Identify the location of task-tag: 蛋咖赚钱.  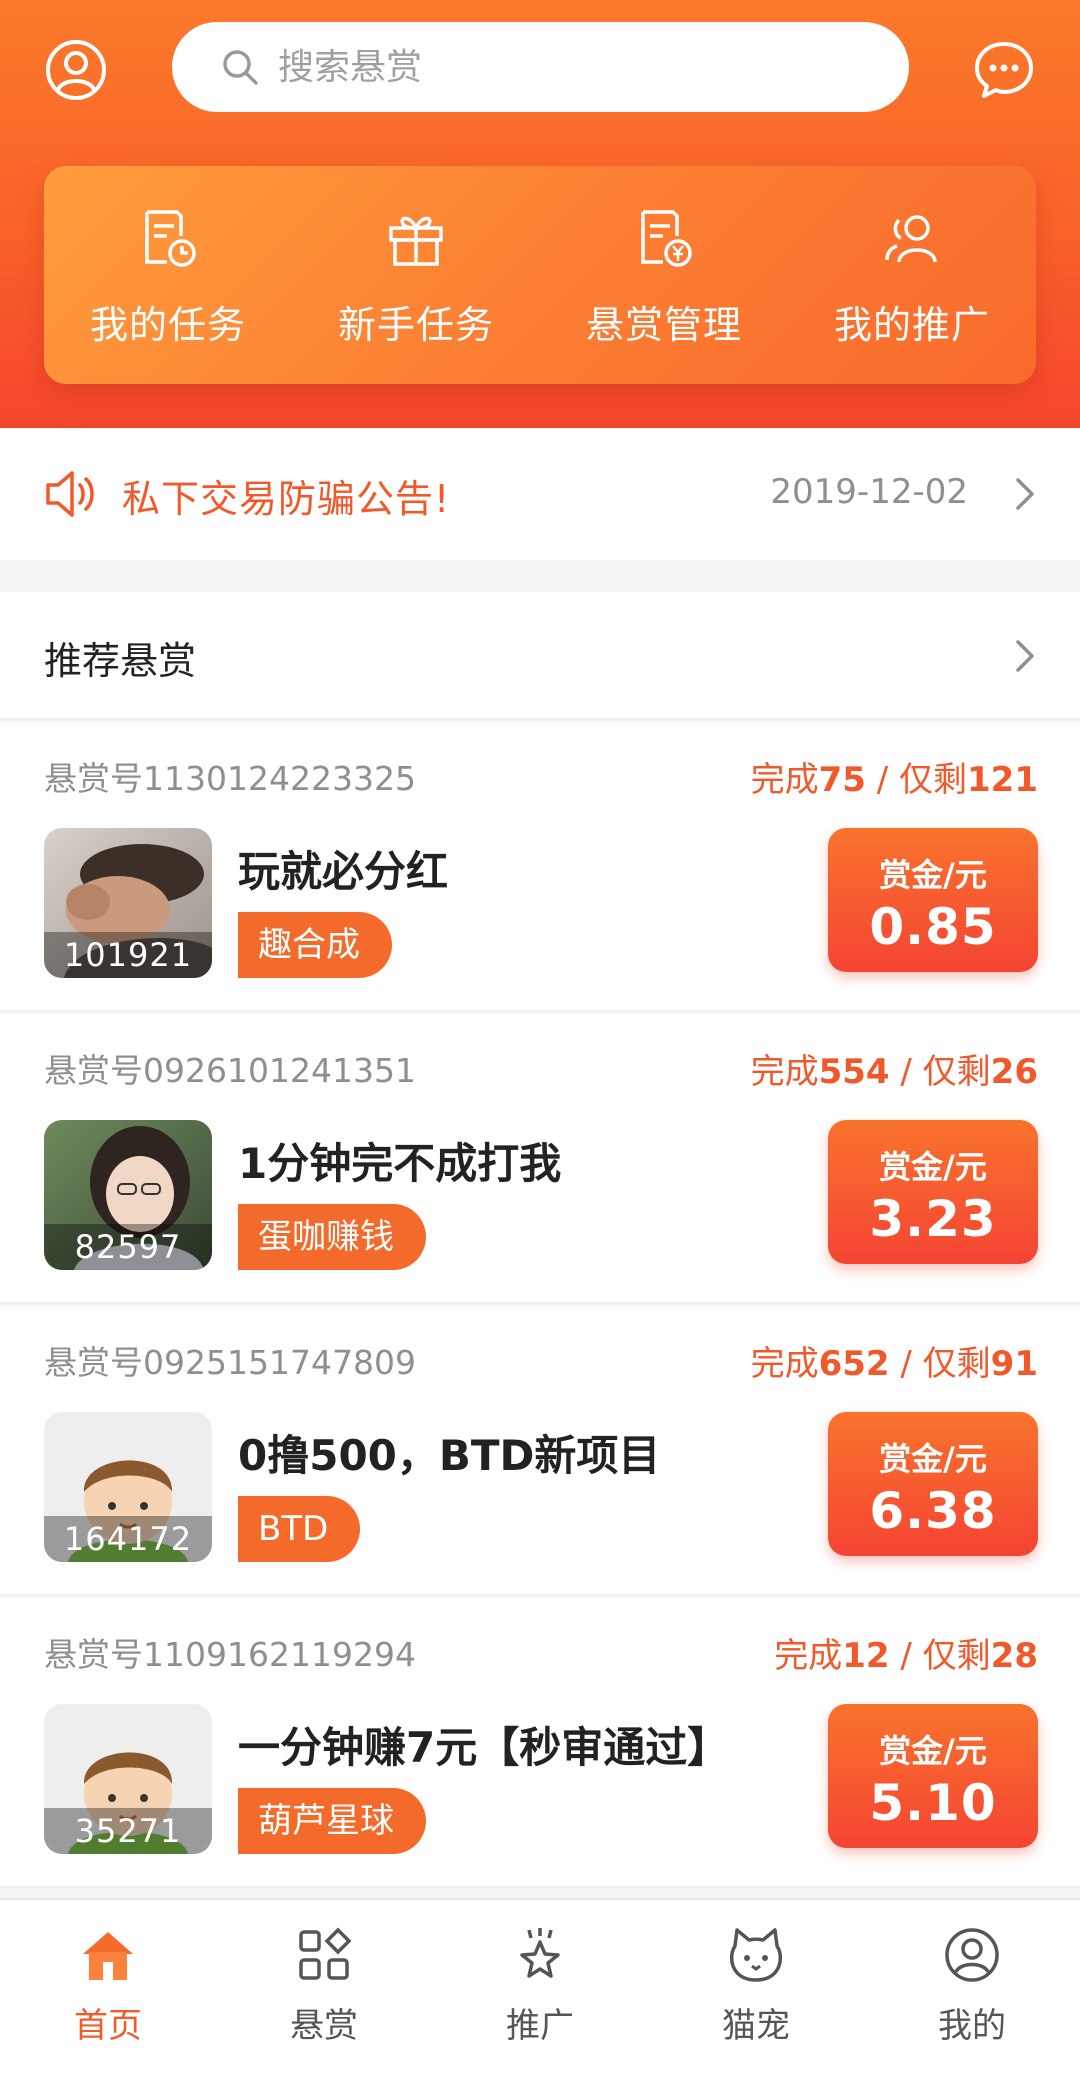
(332, 1237).